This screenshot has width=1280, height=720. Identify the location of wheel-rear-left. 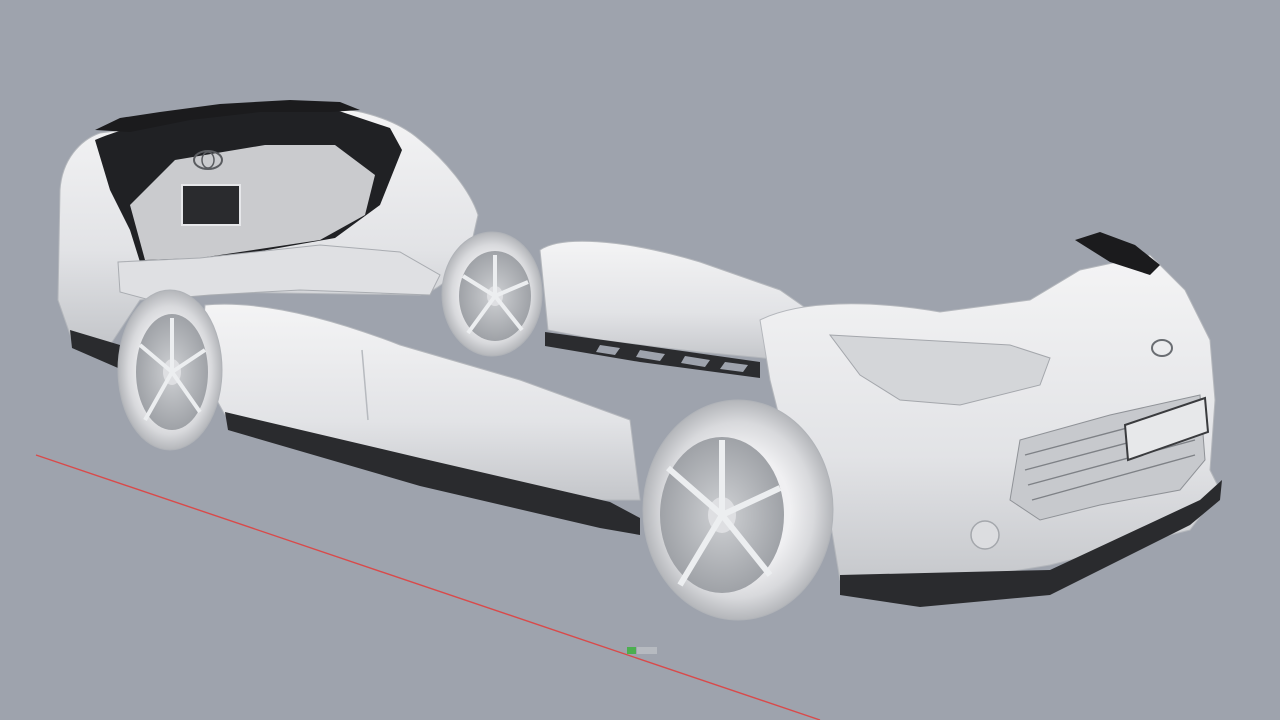
(170, 370).